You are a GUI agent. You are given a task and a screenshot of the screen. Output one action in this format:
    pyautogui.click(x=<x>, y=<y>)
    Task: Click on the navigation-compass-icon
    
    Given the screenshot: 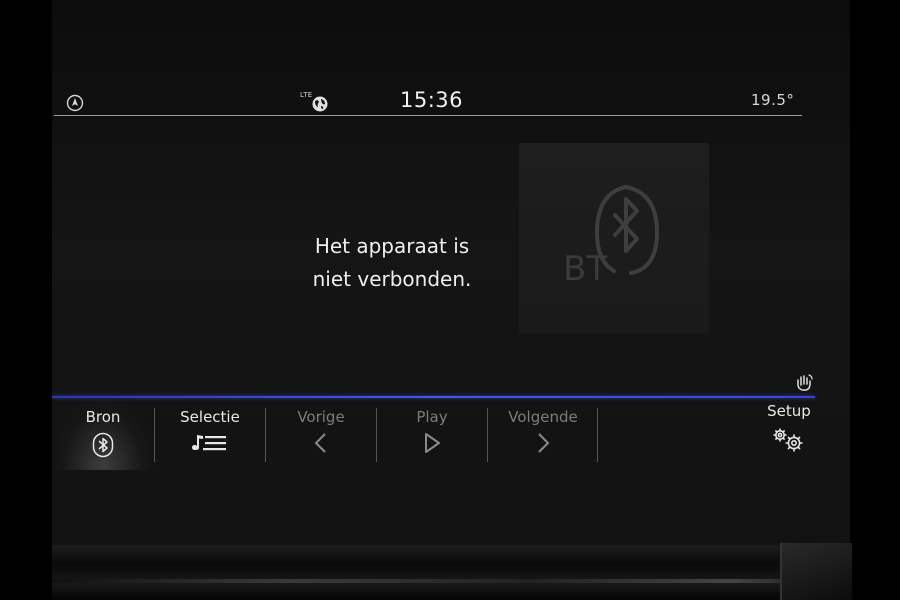 What is the action you would take?
    pyautogui.click(x=75, y=103)
    